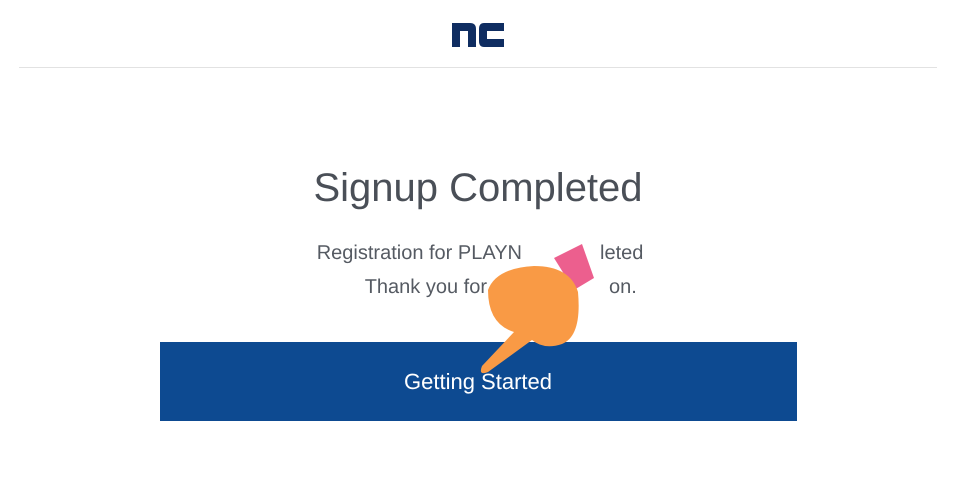  What do you see at coordinates (622, 253) in the screenshot?
I see `message-text: leted` at bounding box center [622, 253].